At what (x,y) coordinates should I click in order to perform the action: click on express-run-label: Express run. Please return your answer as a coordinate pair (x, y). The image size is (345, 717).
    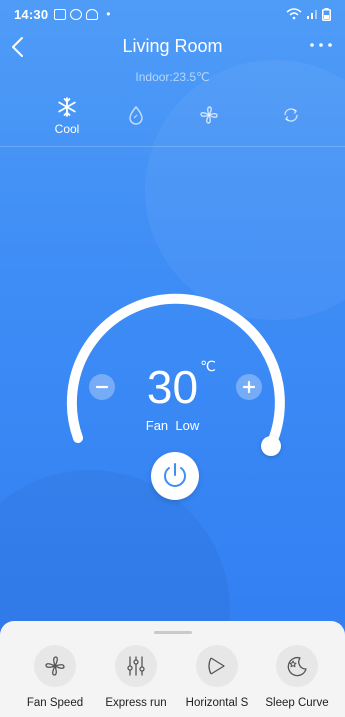
    Looking at the image, I should click on (136, 703).